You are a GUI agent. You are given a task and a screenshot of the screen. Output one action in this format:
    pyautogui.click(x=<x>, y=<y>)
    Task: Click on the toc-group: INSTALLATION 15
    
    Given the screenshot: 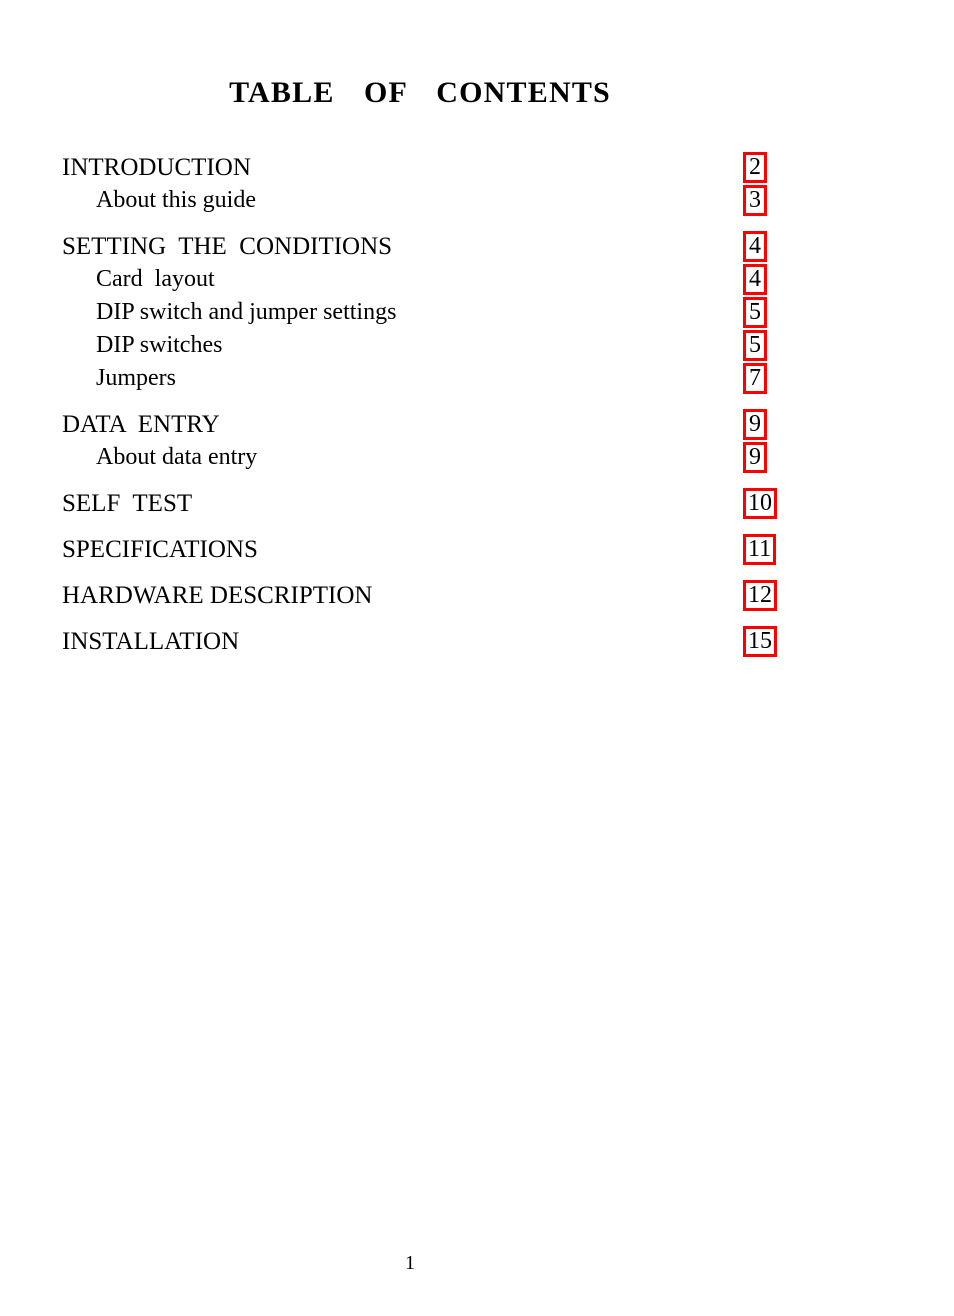 What is the action you would take?
    pyautogui.click(x=477, y=642)
    